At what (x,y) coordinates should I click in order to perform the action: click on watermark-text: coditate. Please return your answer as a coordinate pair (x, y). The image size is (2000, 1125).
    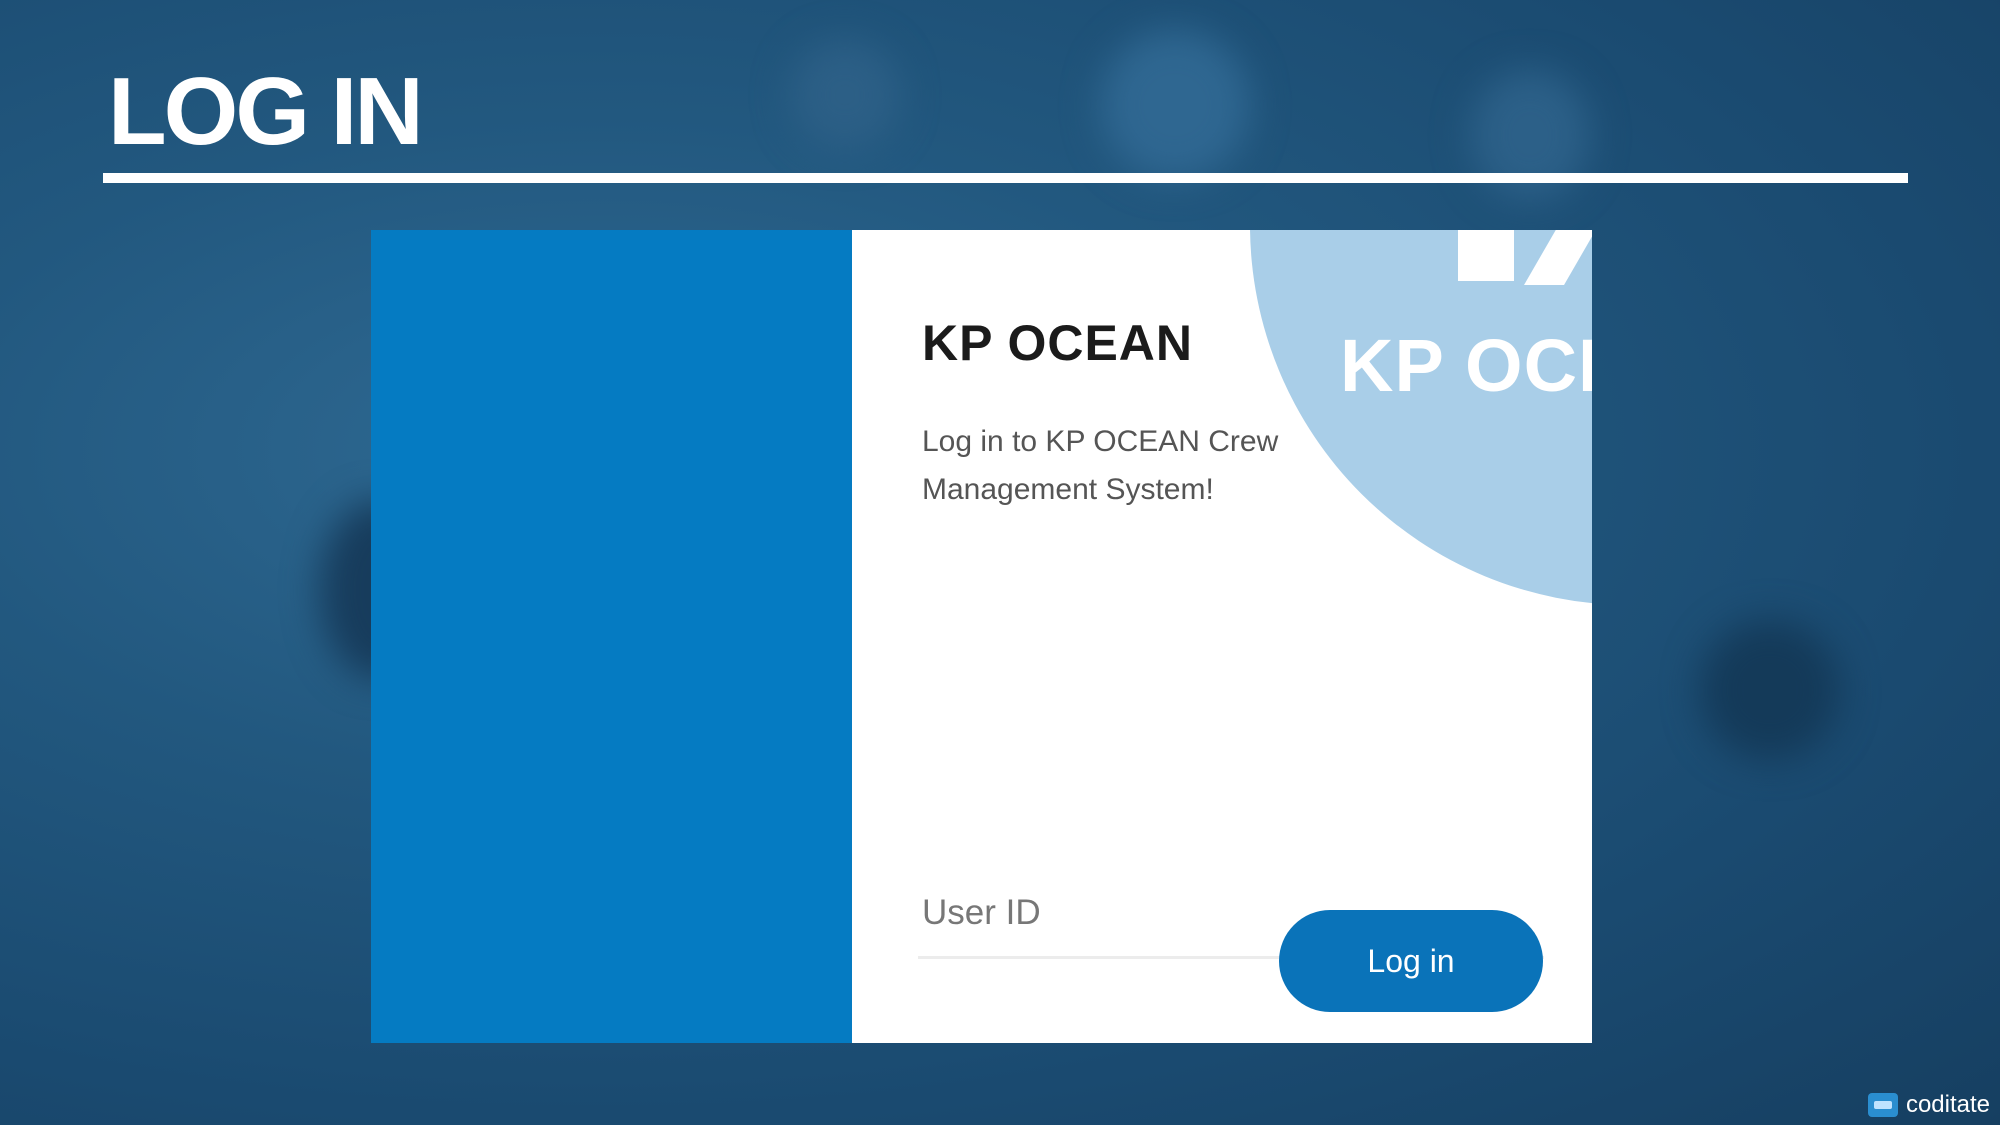
    Looking at the image, I should click on (1947, 1104).